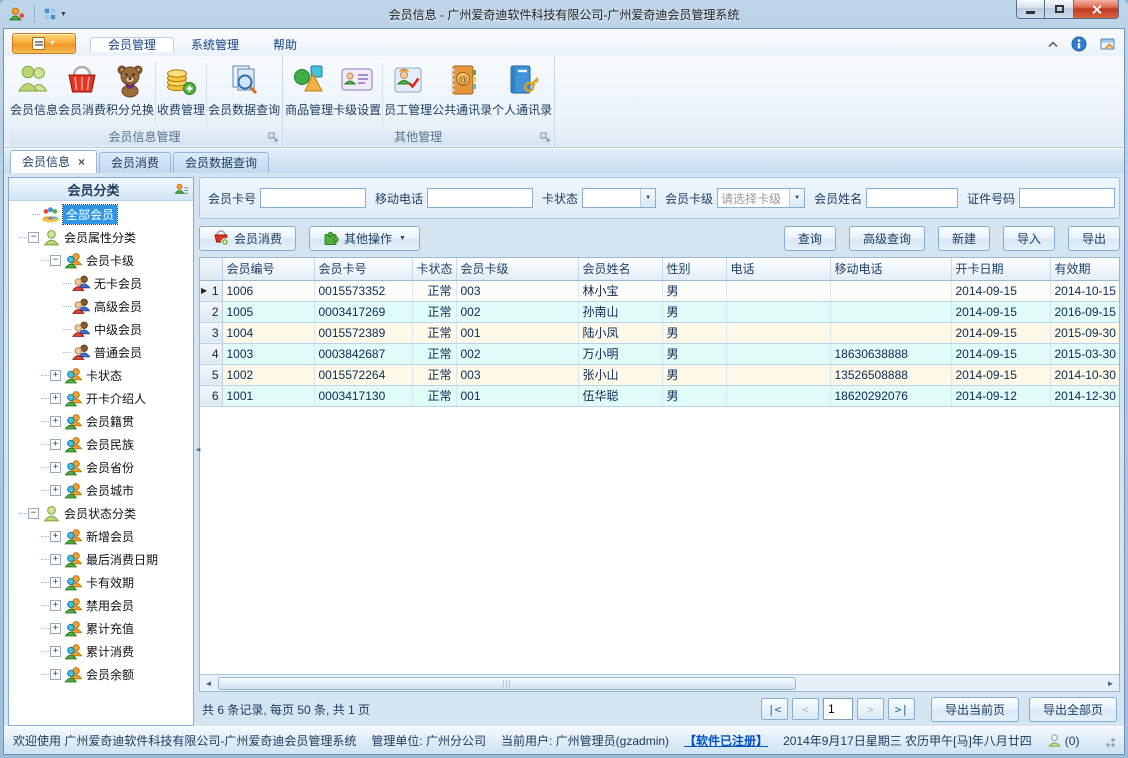 The width and height of the screenshot is (1128, 758). I want to click on column-header-selector, so click(211, 269).